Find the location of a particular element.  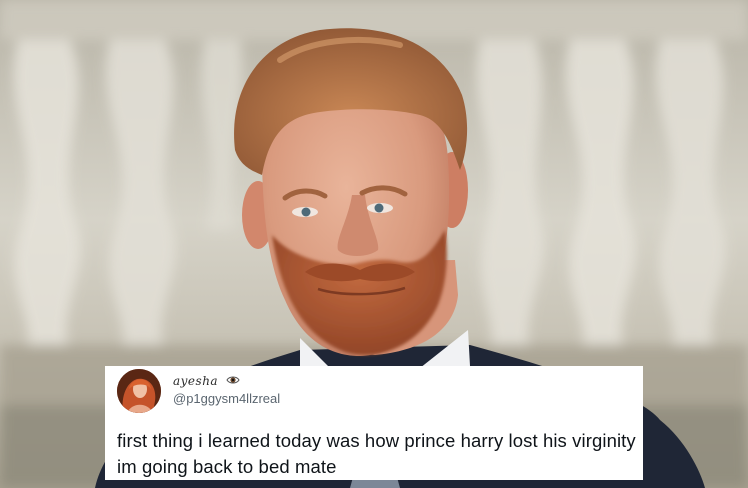

profile-avatar is located at coordinates (139, 391).